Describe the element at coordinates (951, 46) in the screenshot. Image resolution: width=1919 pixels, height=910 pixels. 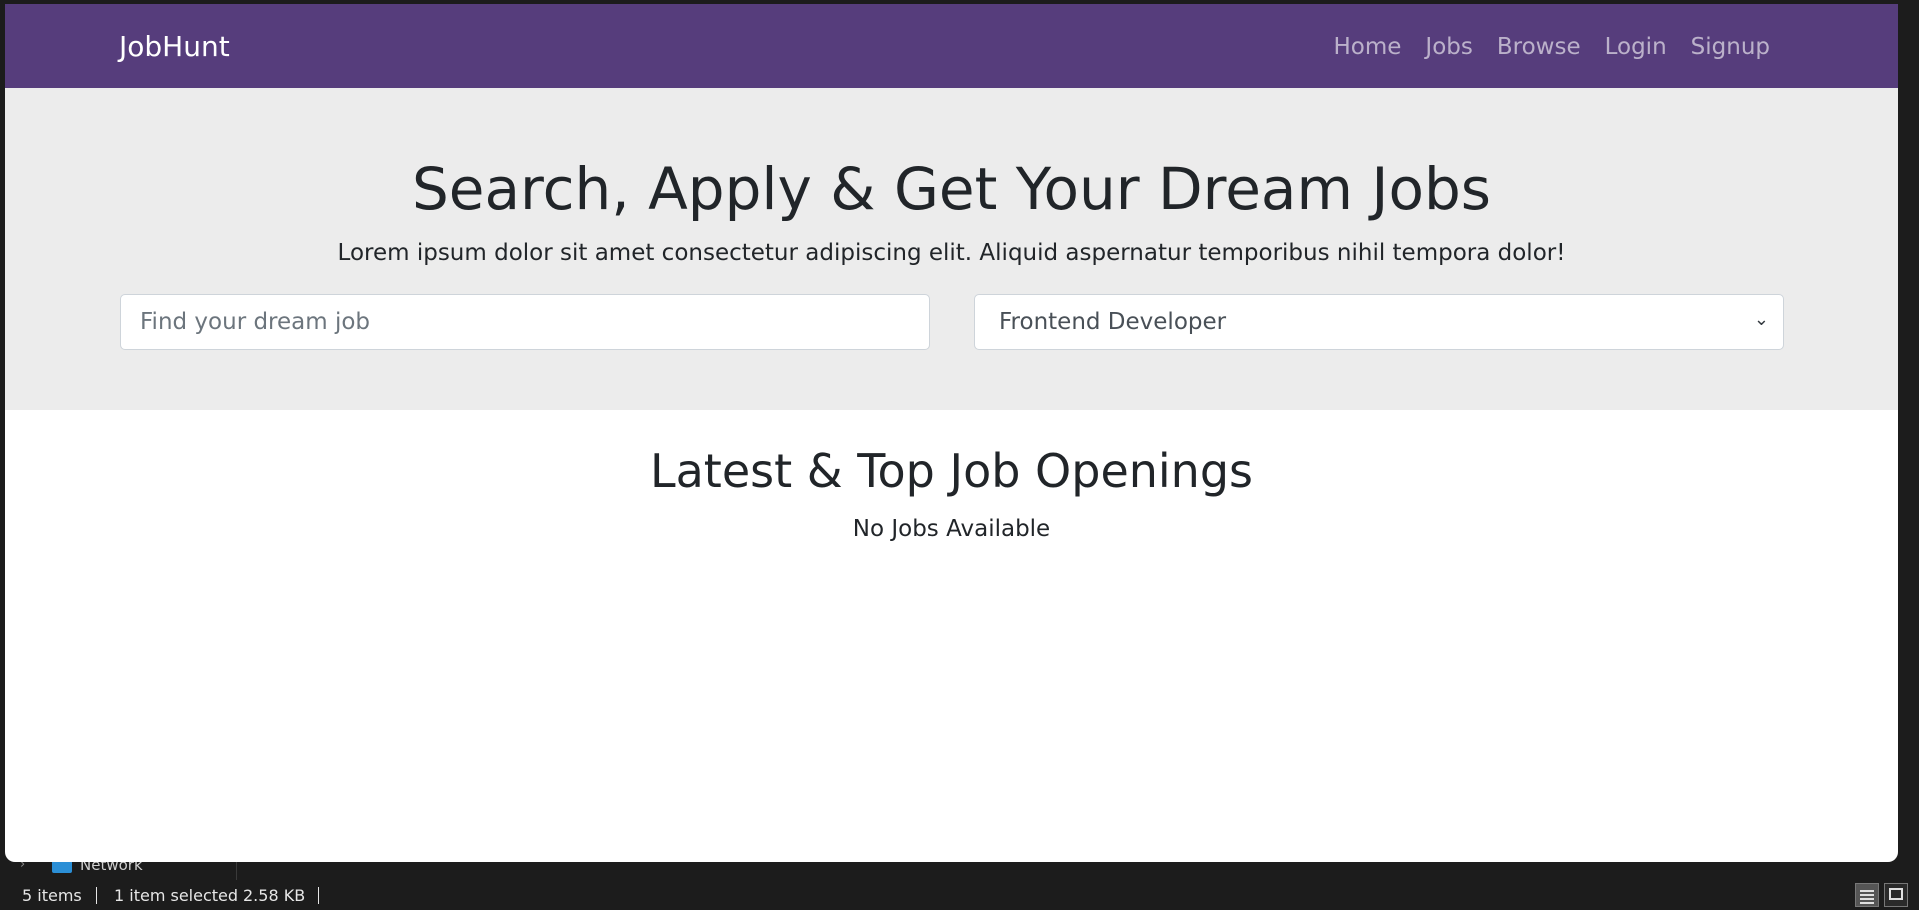
I see `navbar: JobHunt Home Jobs Browse Login Signup` at that location.